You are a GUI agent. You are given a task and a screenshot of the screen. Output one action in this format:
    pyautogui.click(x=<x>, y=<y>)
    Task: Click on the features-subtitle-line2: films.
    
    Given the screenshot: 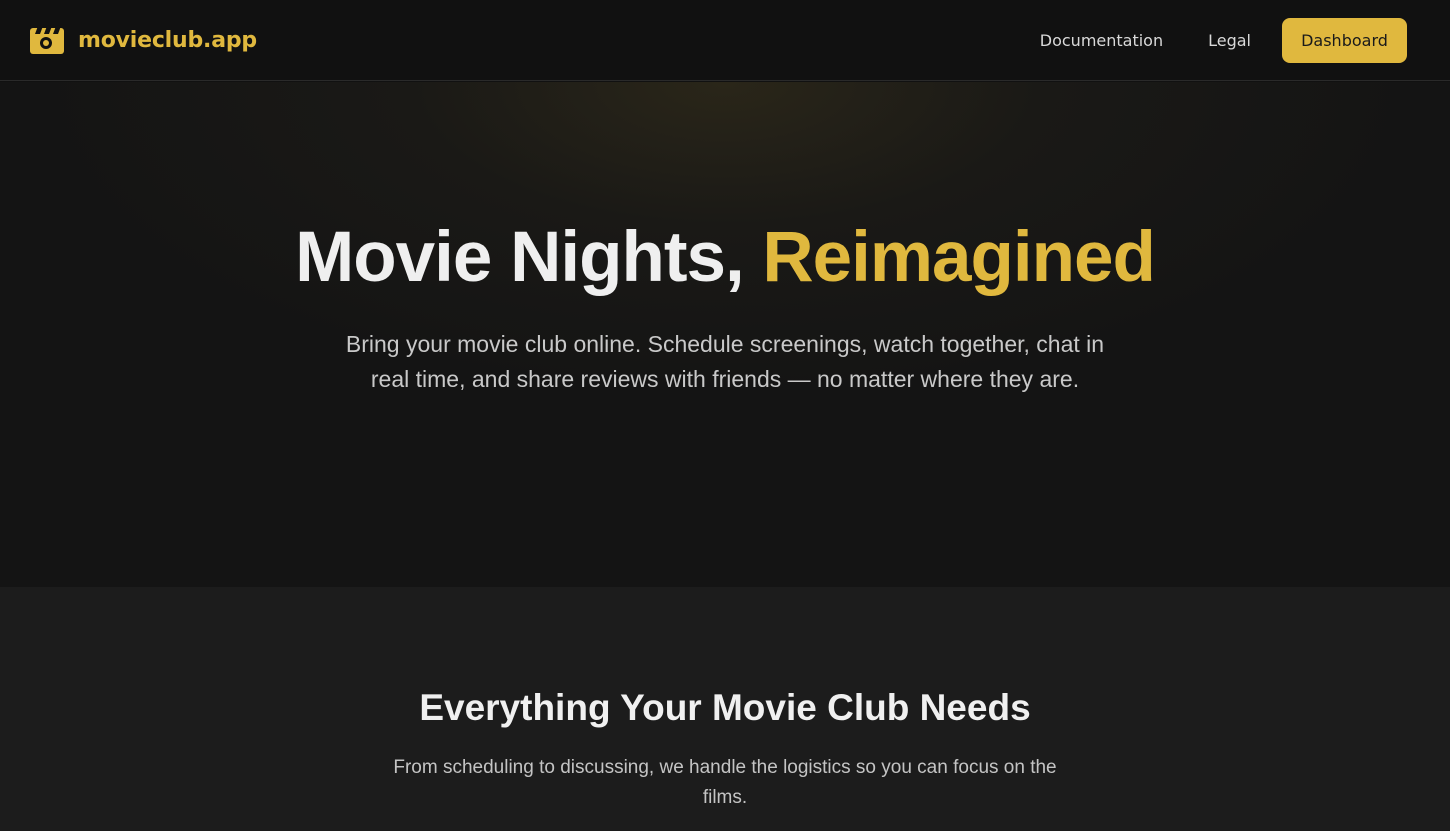 What is the action you would take?
    pyautogui.click(x=725, y=797)
    